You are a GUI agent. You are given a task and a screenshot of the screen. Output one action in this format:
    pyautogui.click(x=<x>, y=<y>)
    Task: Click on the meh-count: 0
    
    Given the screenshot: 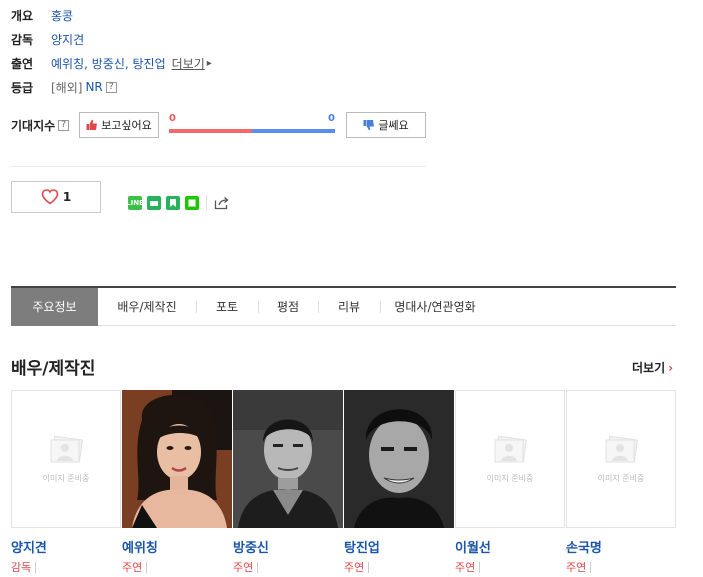 What is the action you would take?
    pyautogui.click(x=331, y=118)
    